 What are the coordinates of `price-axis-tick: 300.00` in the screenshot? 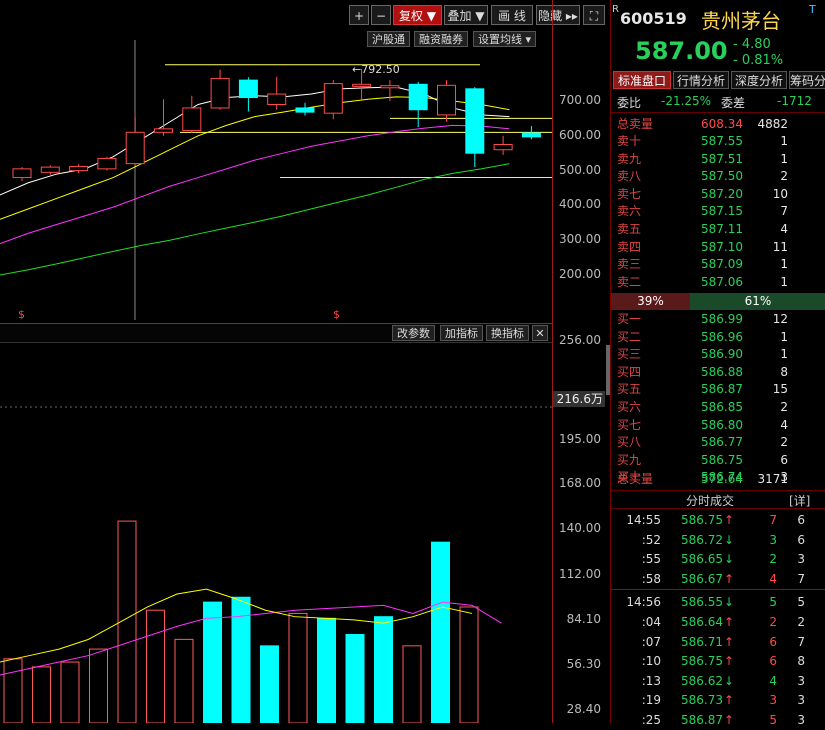 It's located at (580, 239).